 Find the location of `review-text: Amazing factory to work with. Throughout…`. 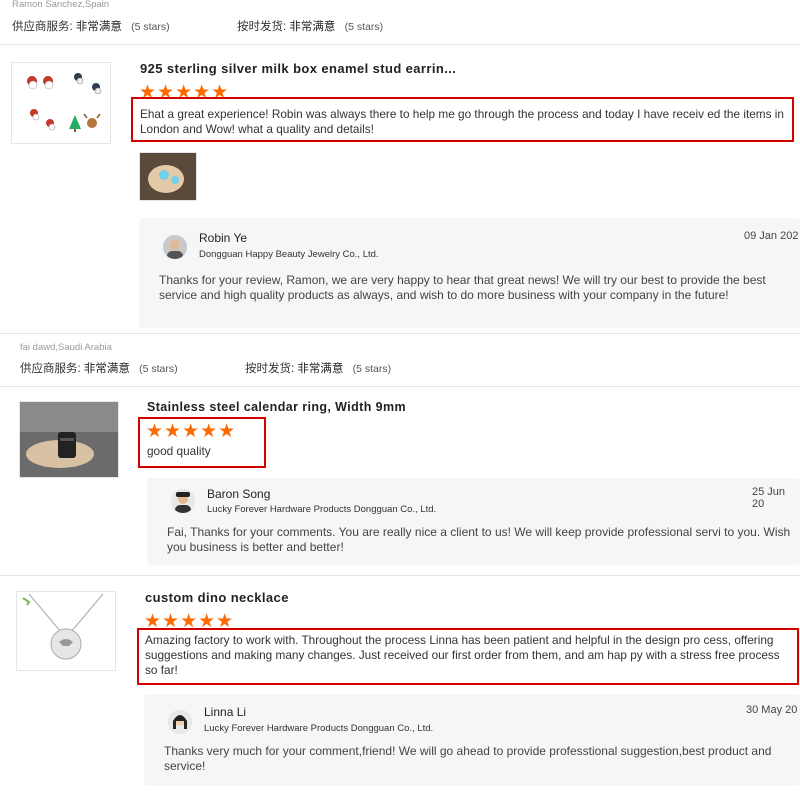

review-text: Amazing factory to work with. Throughout… is located at coordinates (462, 655).